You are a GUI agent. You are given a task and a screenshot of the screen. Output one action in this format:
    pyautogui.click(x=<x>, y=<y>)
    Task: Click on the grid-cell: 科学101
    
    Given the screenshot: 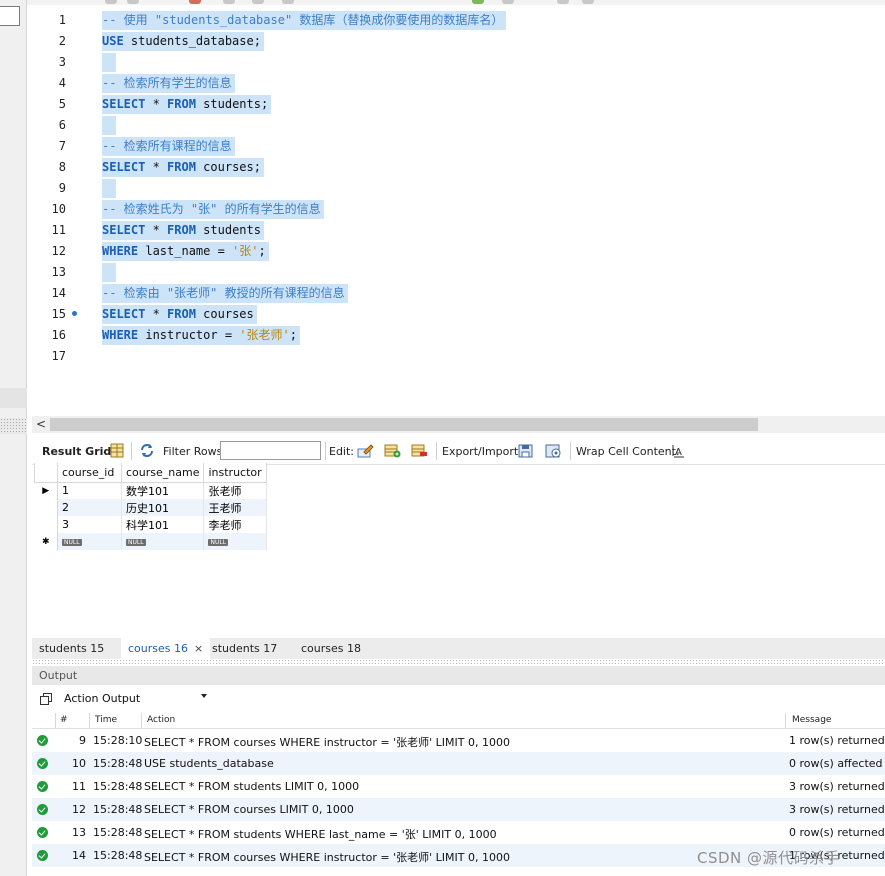 What is the action you would take?
    pyautogui.click(x=163, y=524)
    